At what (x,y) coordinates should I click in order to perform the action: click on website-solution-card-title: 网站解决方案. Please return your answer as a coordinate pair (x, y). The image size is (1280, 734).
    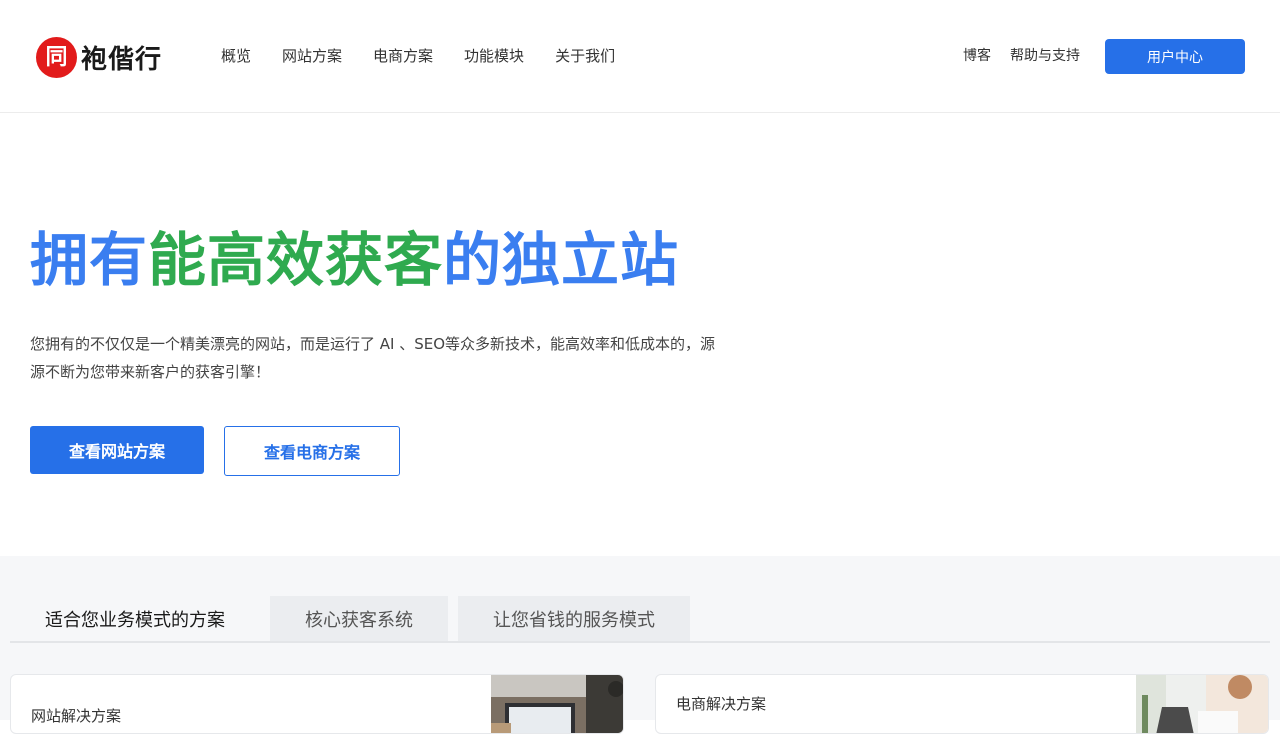
    Looking at the image, I should click on (76, 716).